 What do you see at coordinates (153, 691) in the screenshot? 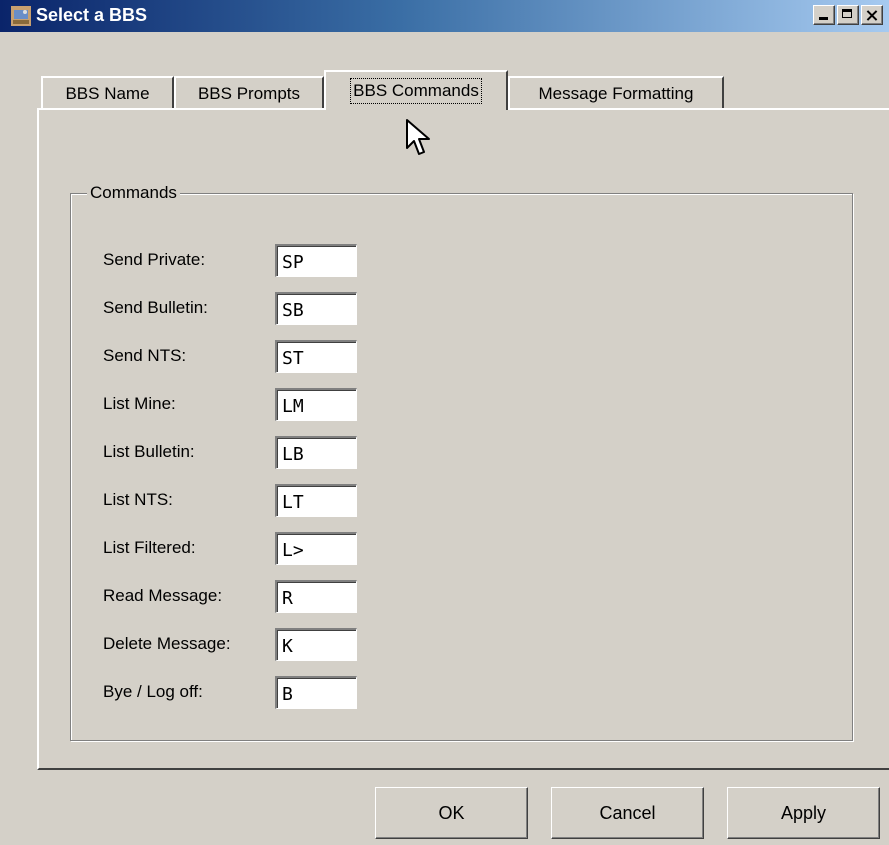
I see `bye-log-off-label: Bye / Log off:` at bounding box center [153, 691].